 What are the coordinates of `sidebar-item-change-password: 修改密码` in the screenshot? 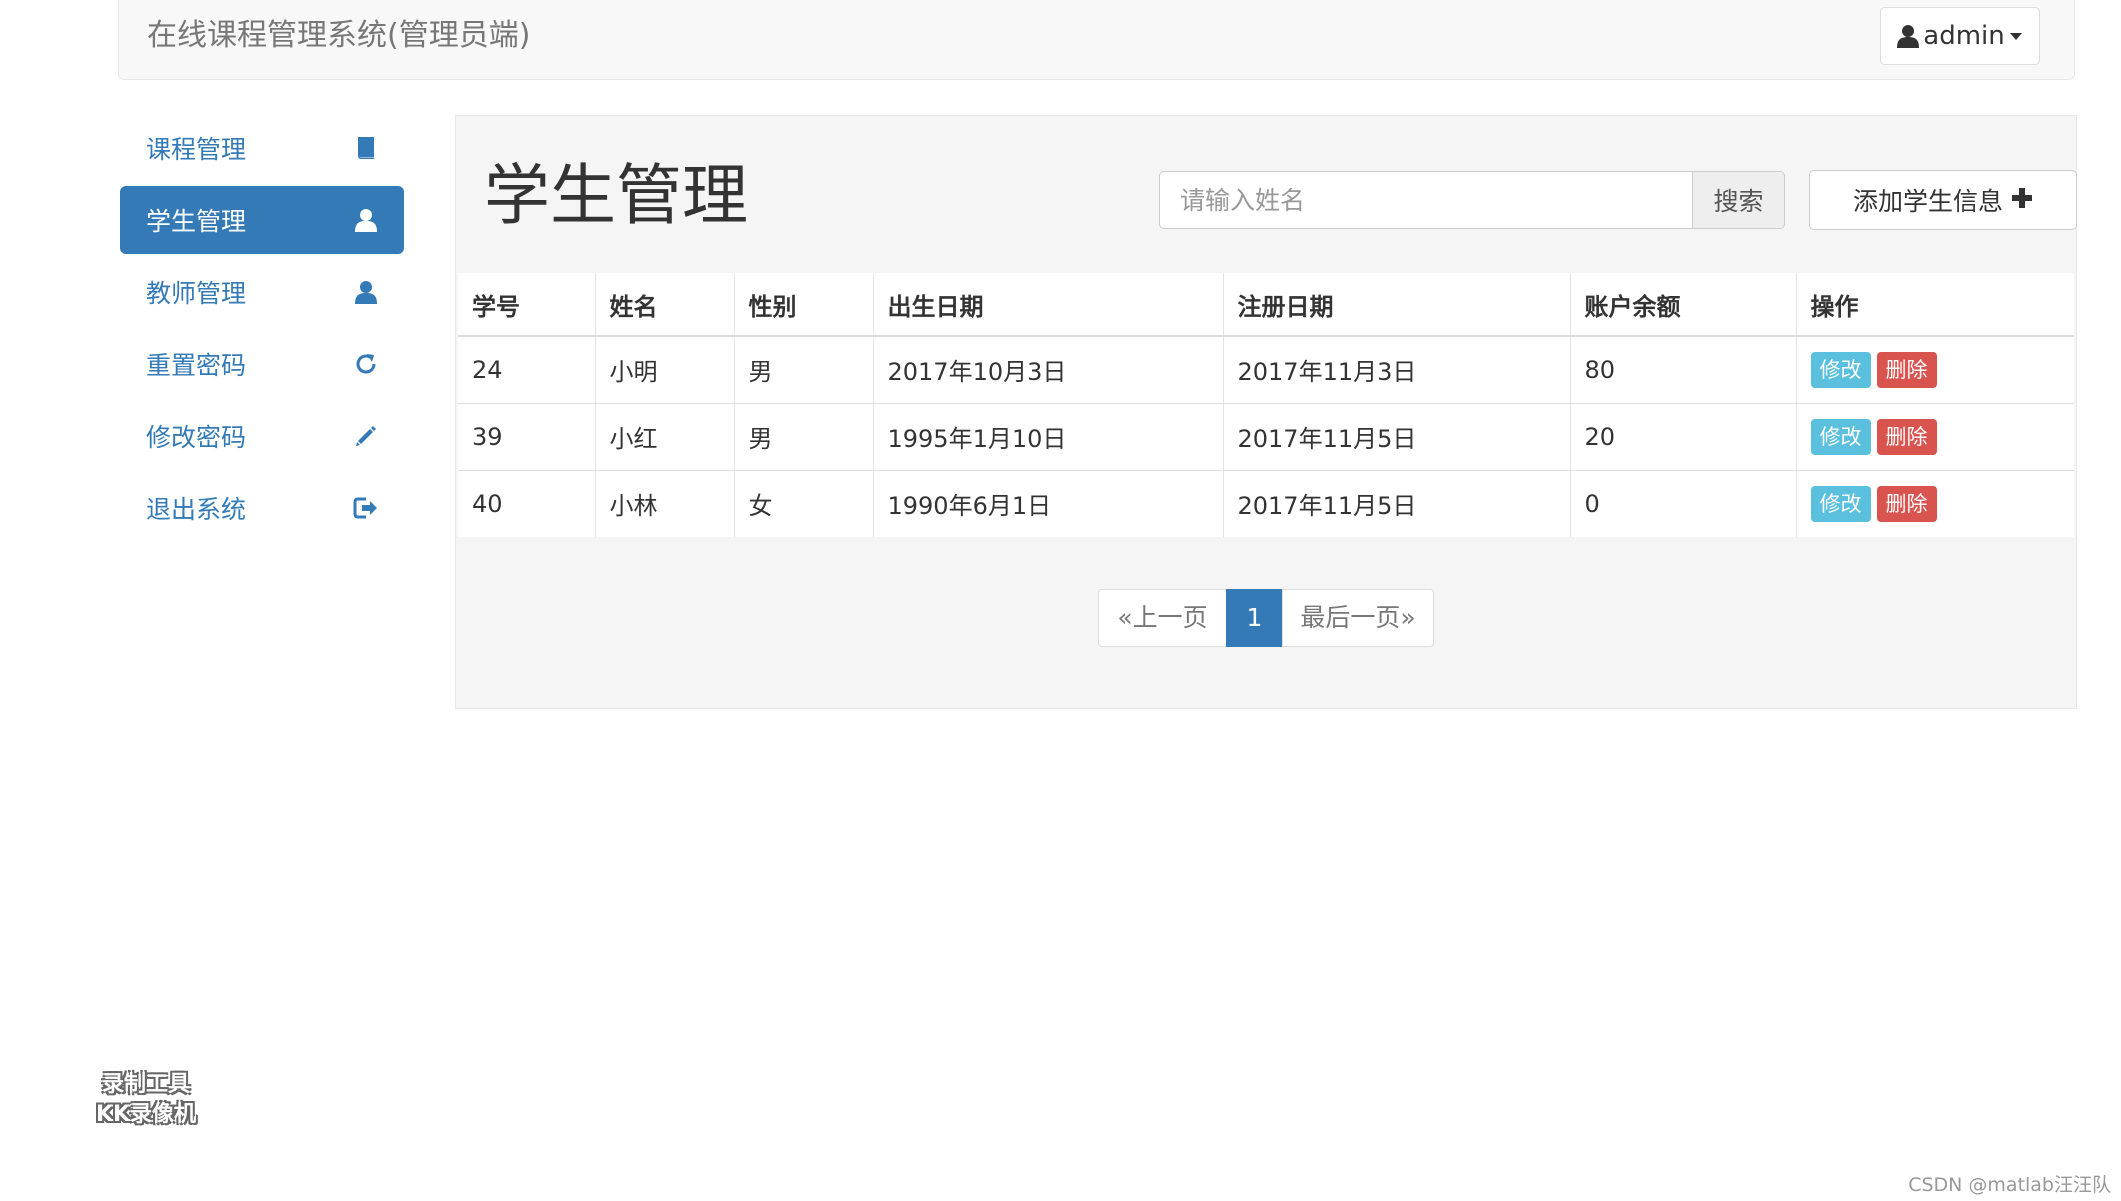 It's located at (262, 436).